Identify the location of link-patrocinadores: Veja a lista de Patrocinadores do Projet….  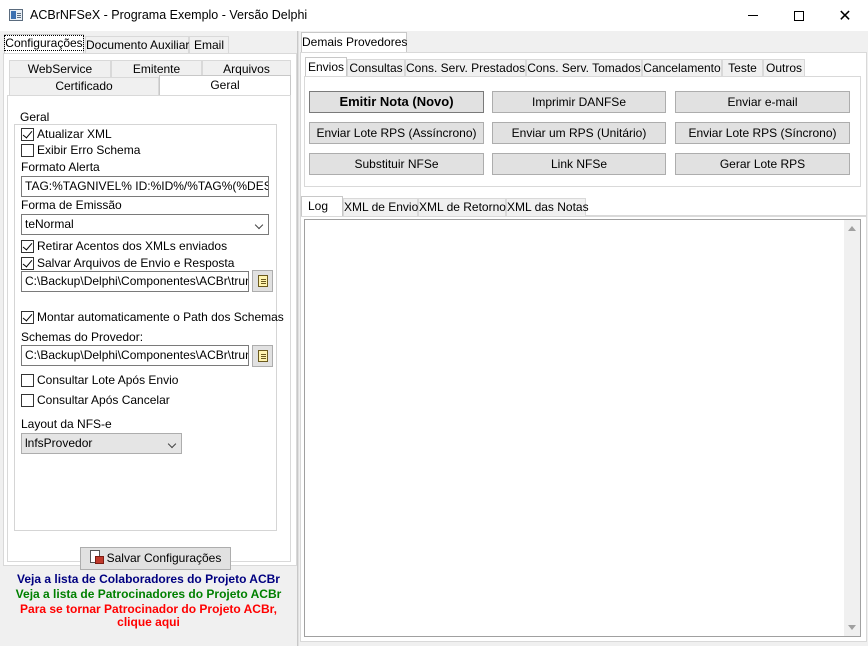
(148, 594).